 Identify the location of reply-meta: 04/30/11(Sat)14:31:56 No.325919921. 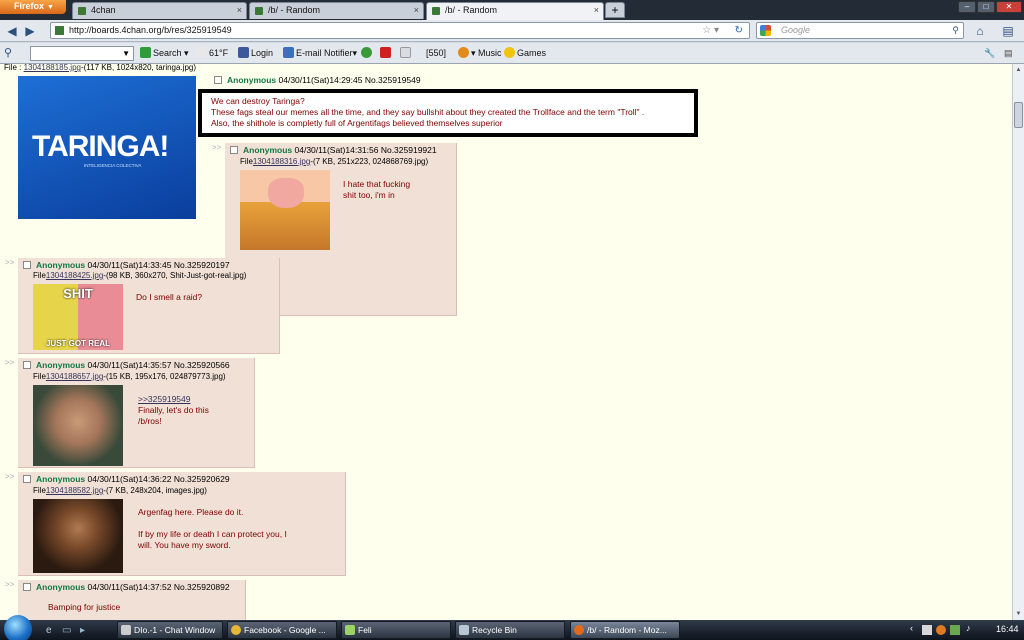
(366, 150).